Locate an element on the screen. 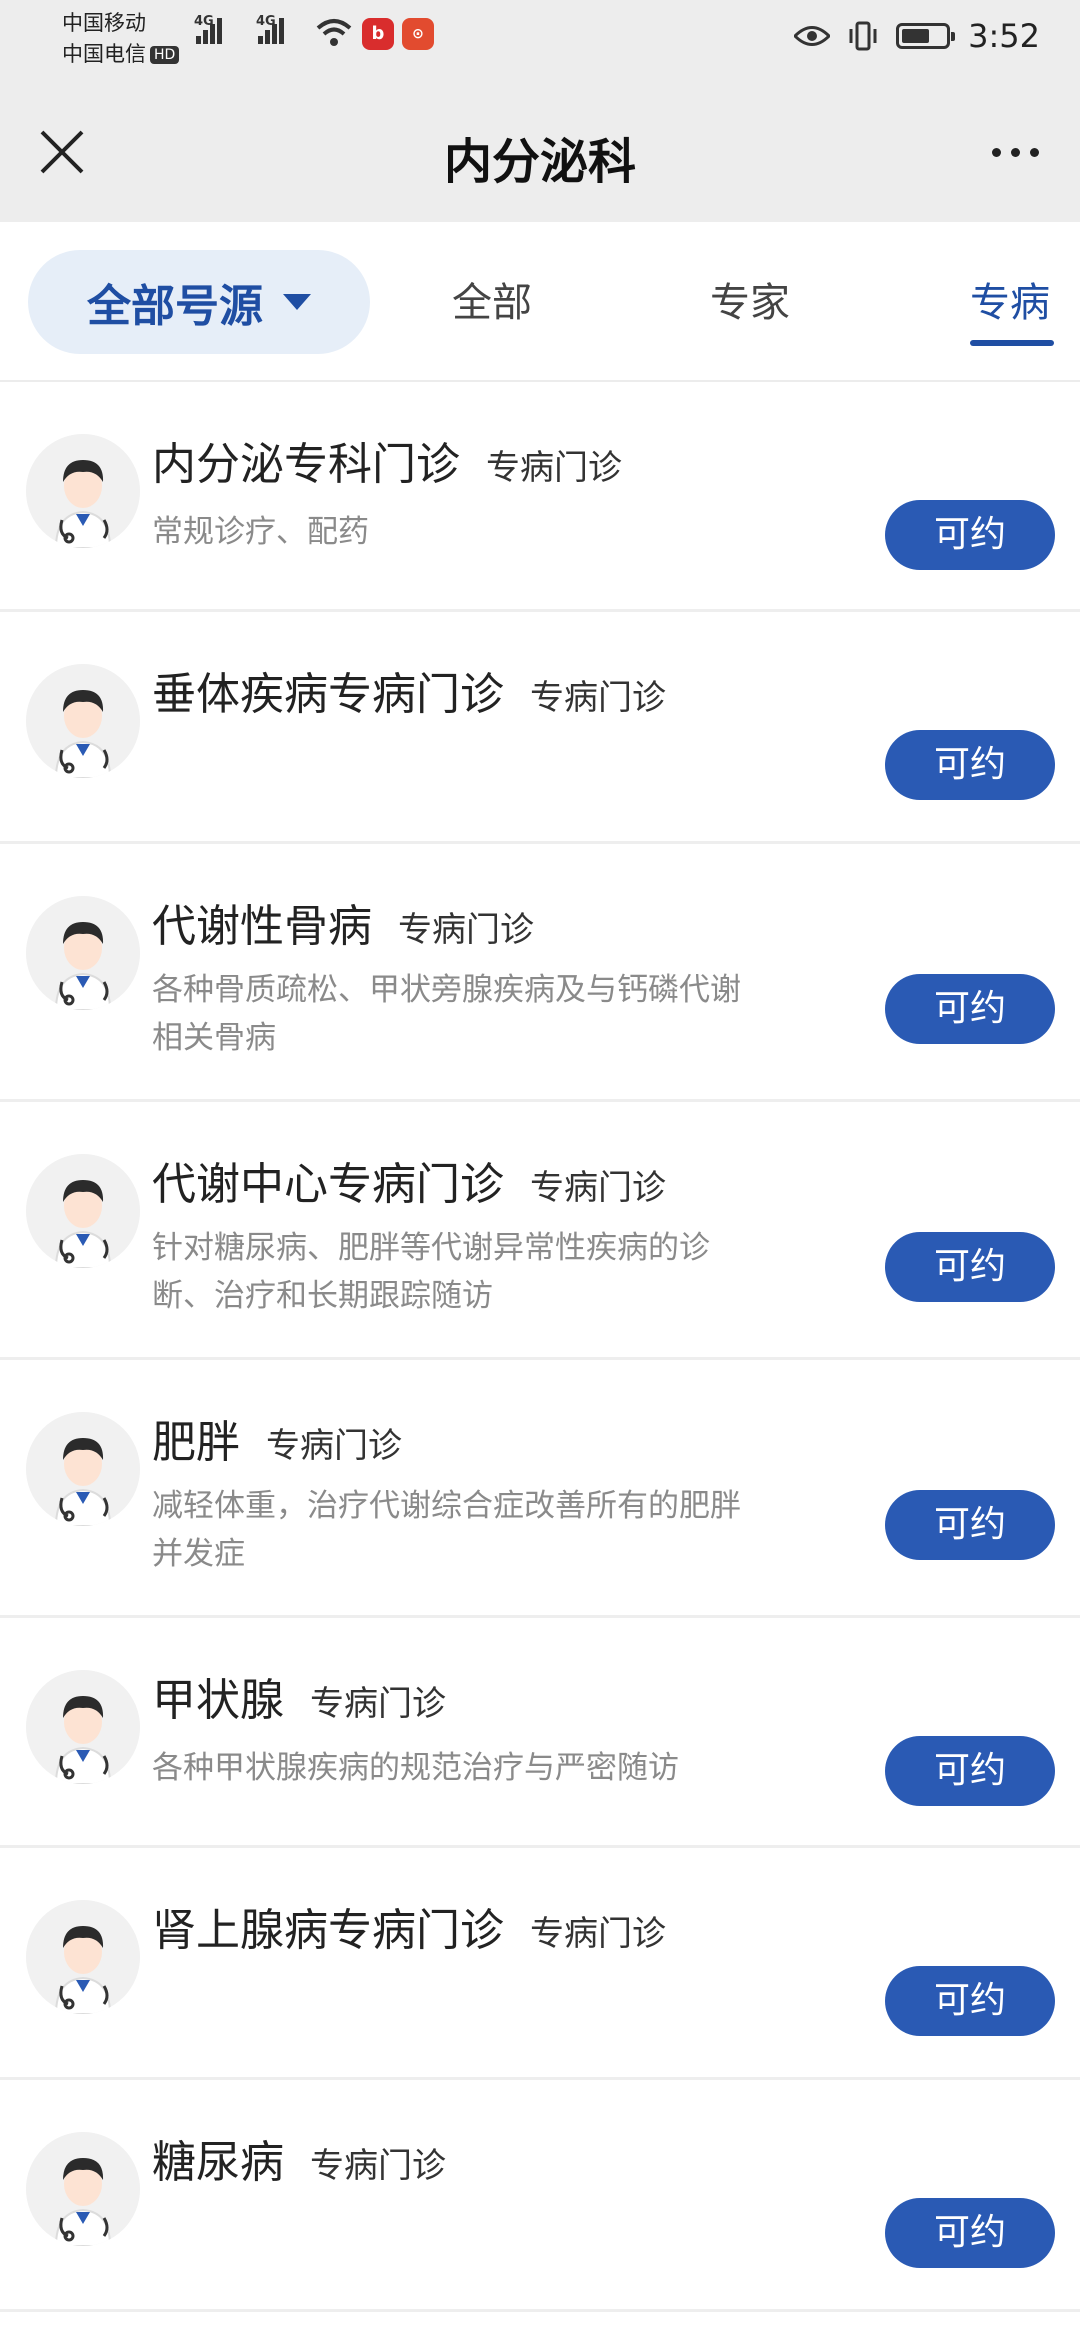 The height and width of the screenshot is (2340, 1080). list-item: 代谢性骨病 专病门诊 各种骨质疏松、甲状旁腺疾病及与钙磷代谢相关骨病 可约 is located at coordinates (540, 973).